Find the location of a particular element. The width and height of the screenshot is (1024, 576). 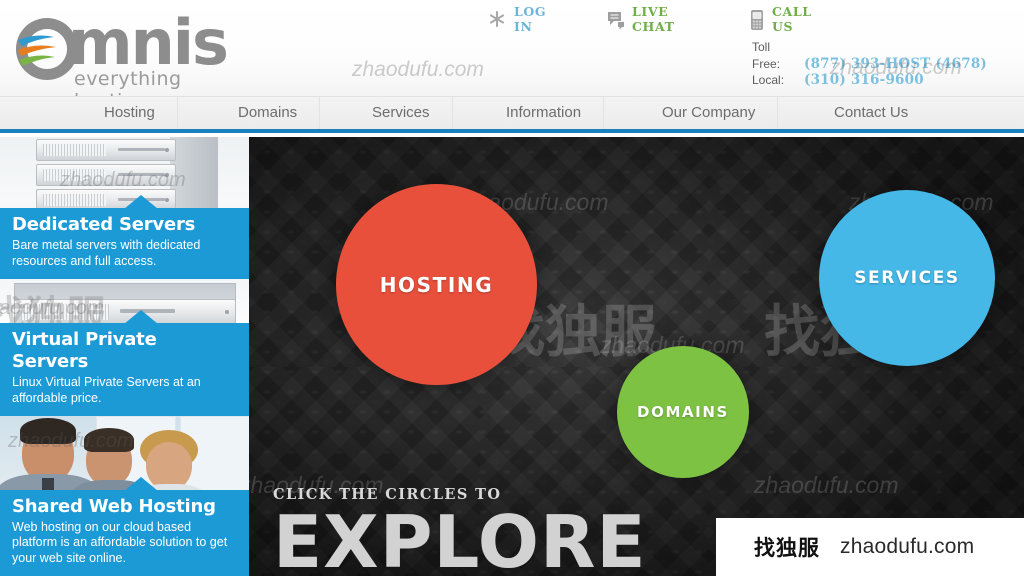

chat-bubble-icon is located at coordinates (615, 19).